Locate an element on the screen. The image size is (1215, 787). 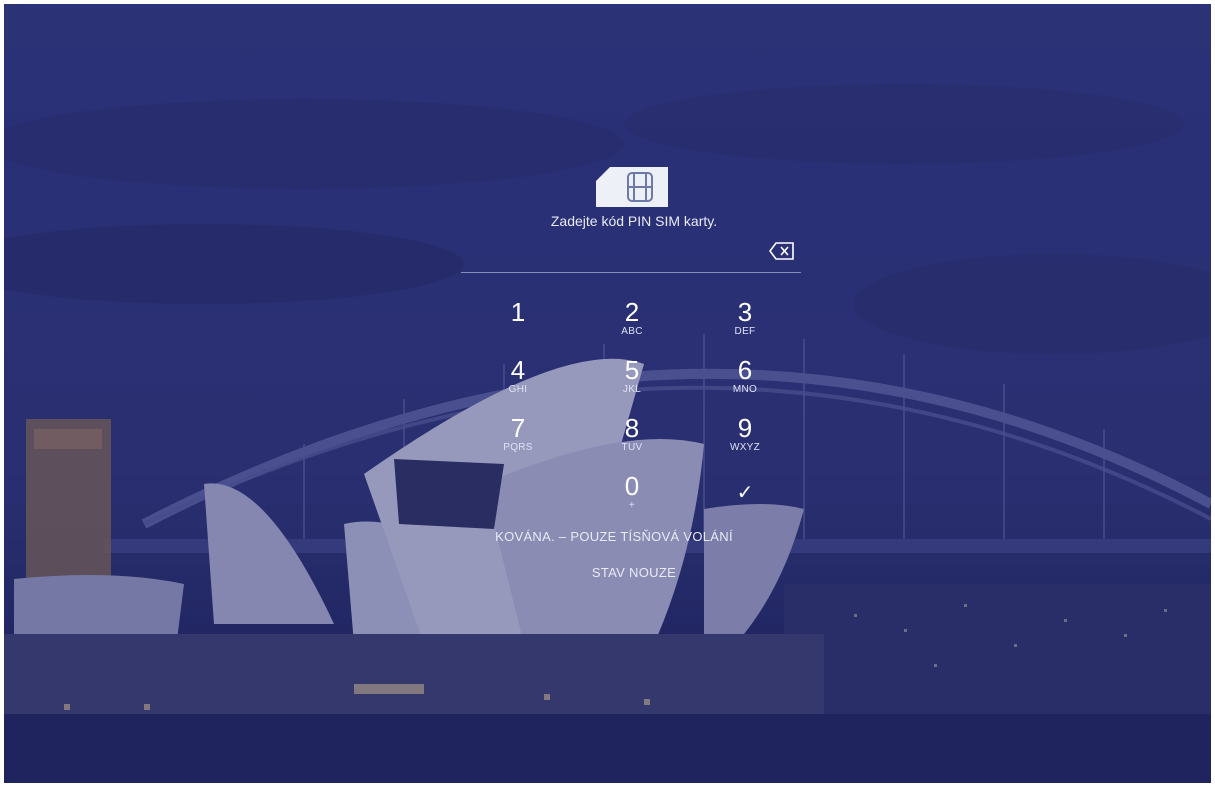
key-5: 5 JKL is located at coordinates (632, 383).